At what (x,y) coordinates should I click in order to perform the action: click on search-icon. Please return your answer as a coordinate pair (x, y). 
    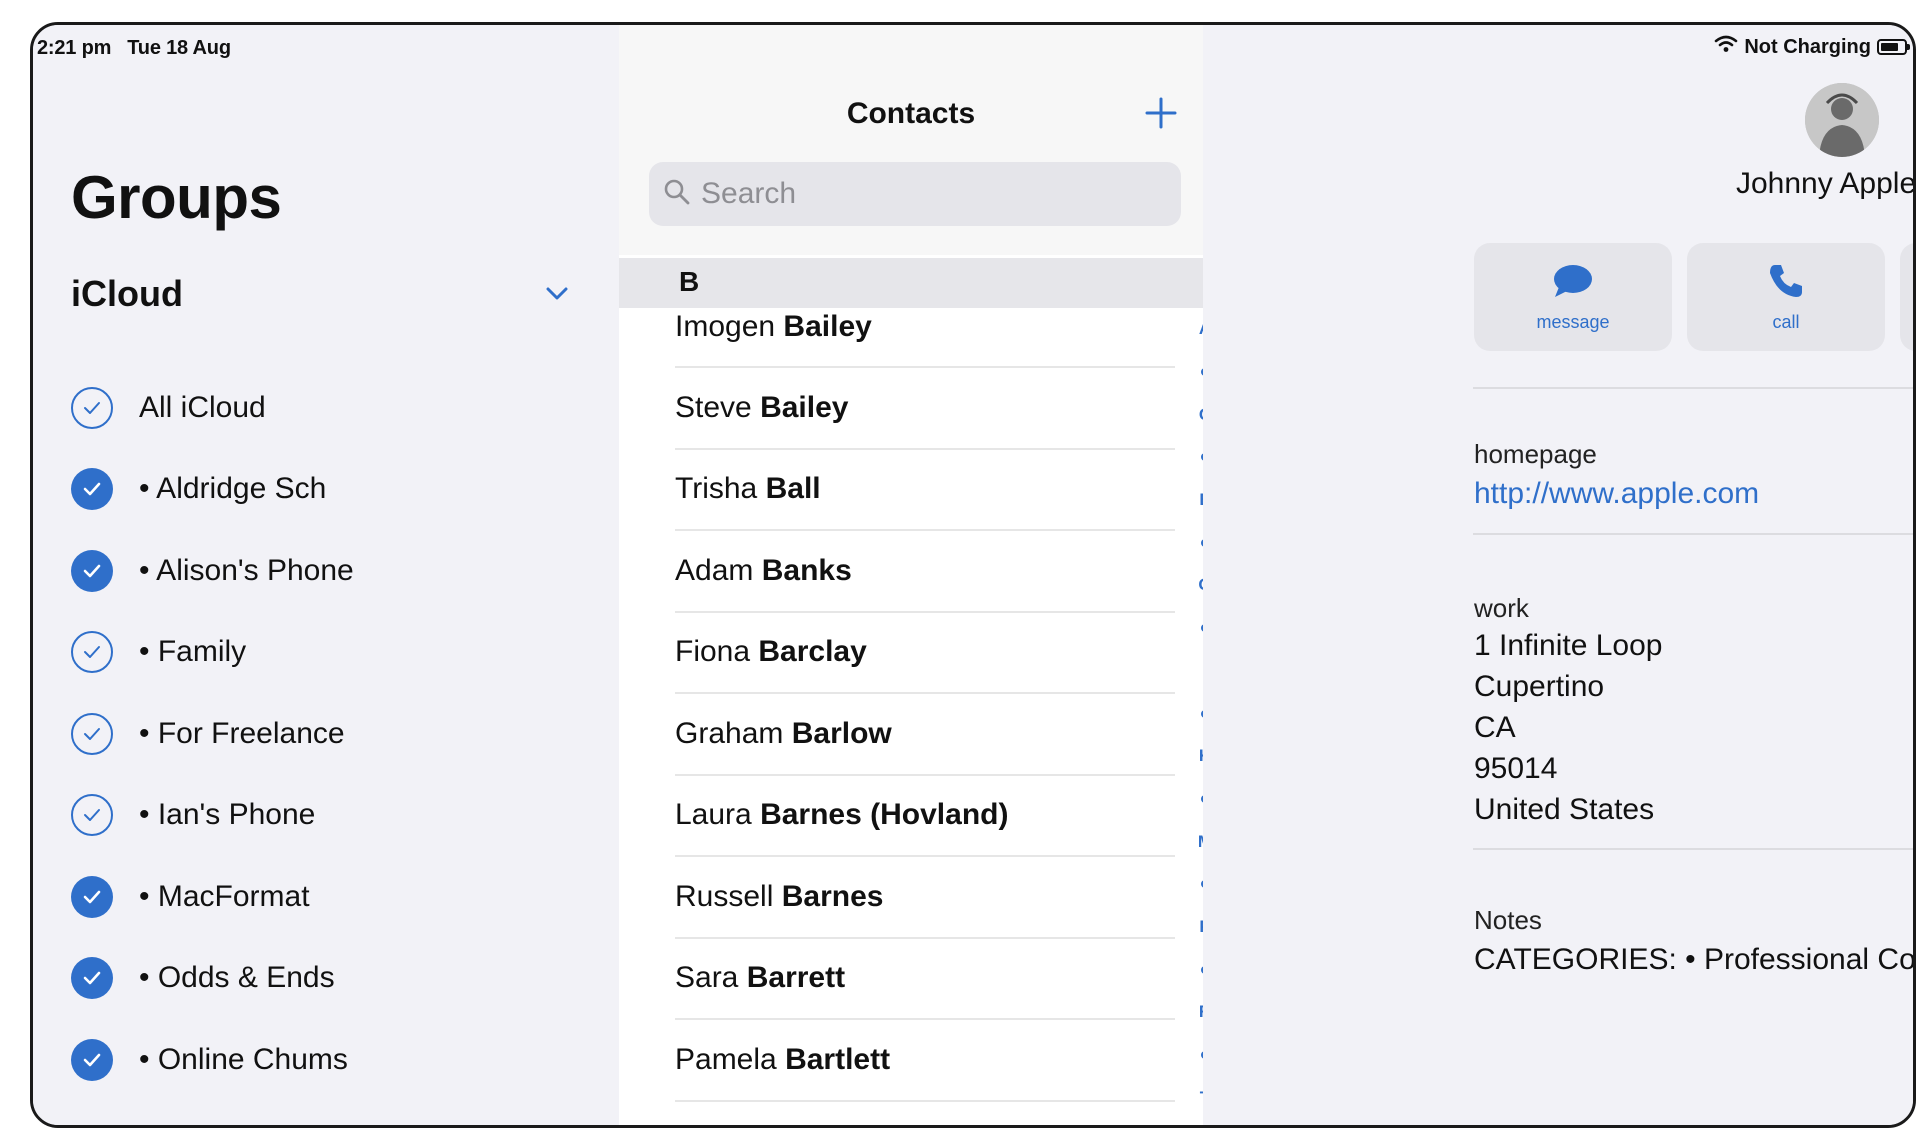
    Looking at the image, I should click on (677, 194).